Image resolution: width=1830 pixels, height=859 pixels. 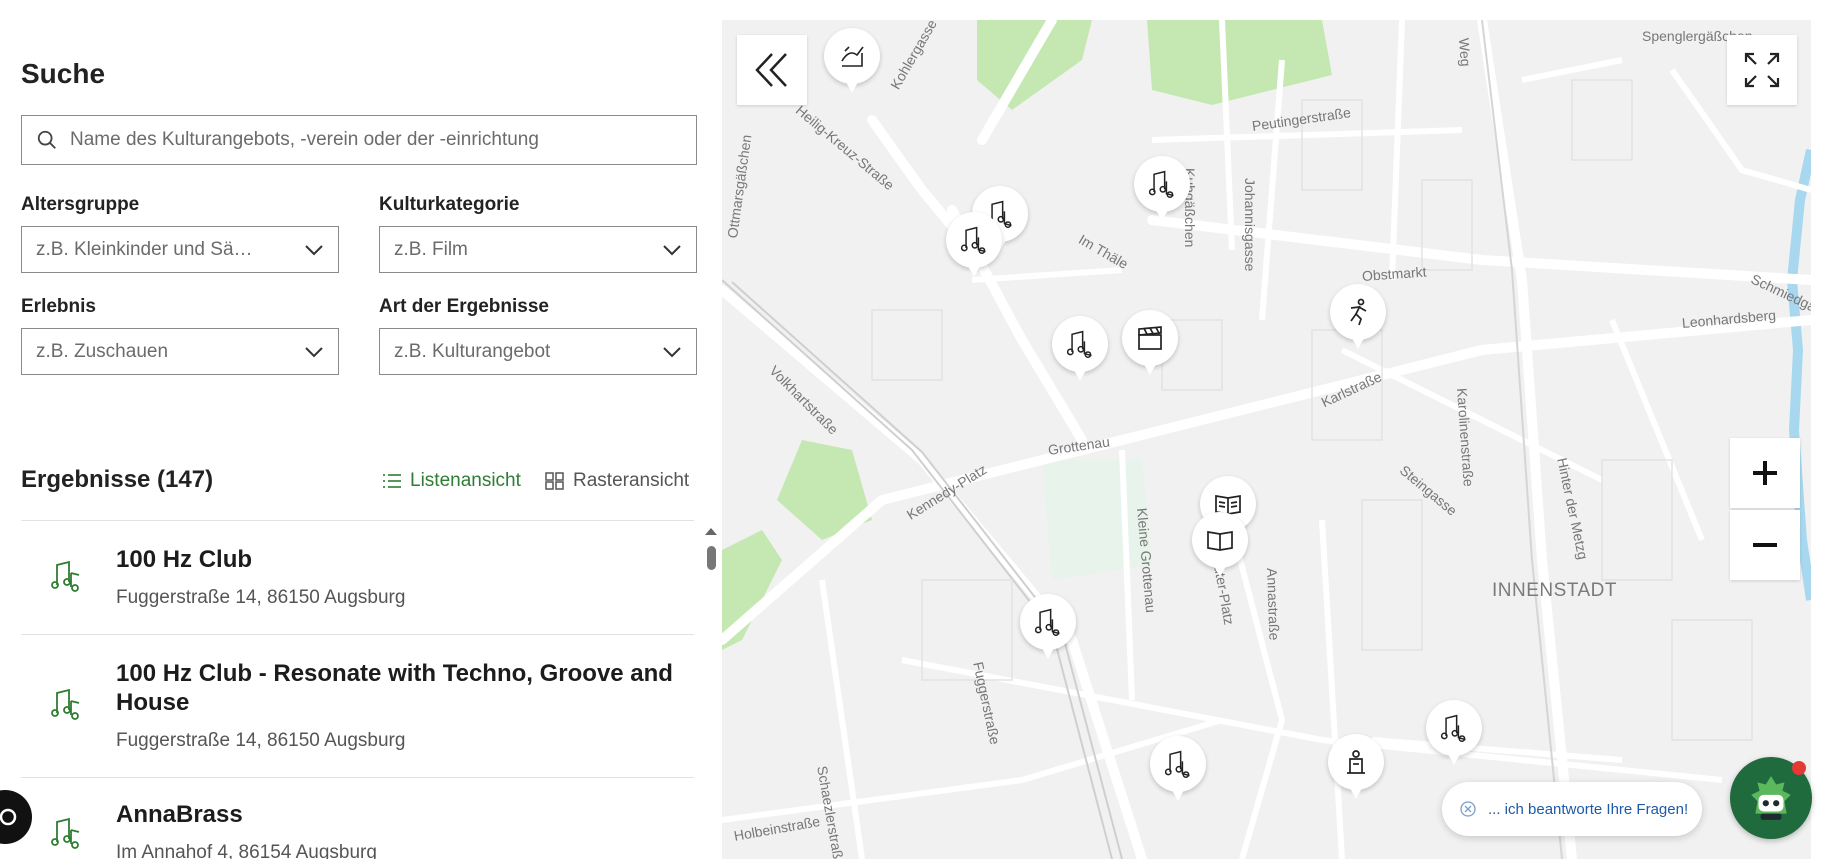 What do you see at coordinates (63, 73) in the screenshot?
I see `page-title: Suche` at bounding box center [63, 73].